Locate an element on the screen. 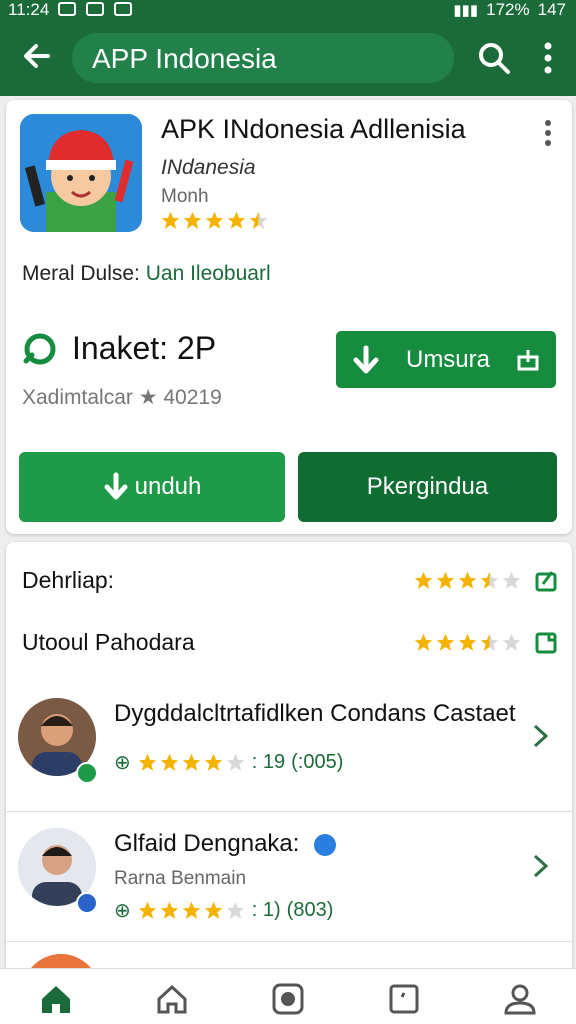 Image resolution: width=576 pixels, height=1024 pixels. card-more-icon is located at coordinates (548, 133).